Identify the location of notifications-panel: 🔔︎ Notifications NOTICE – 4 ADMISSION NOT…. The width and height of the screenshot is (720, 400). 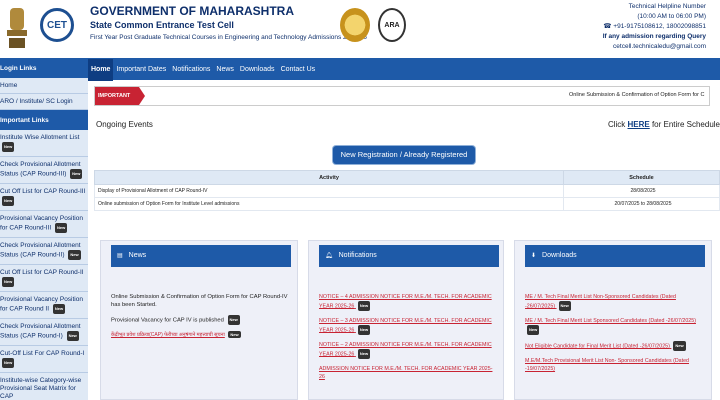
(406, 320).